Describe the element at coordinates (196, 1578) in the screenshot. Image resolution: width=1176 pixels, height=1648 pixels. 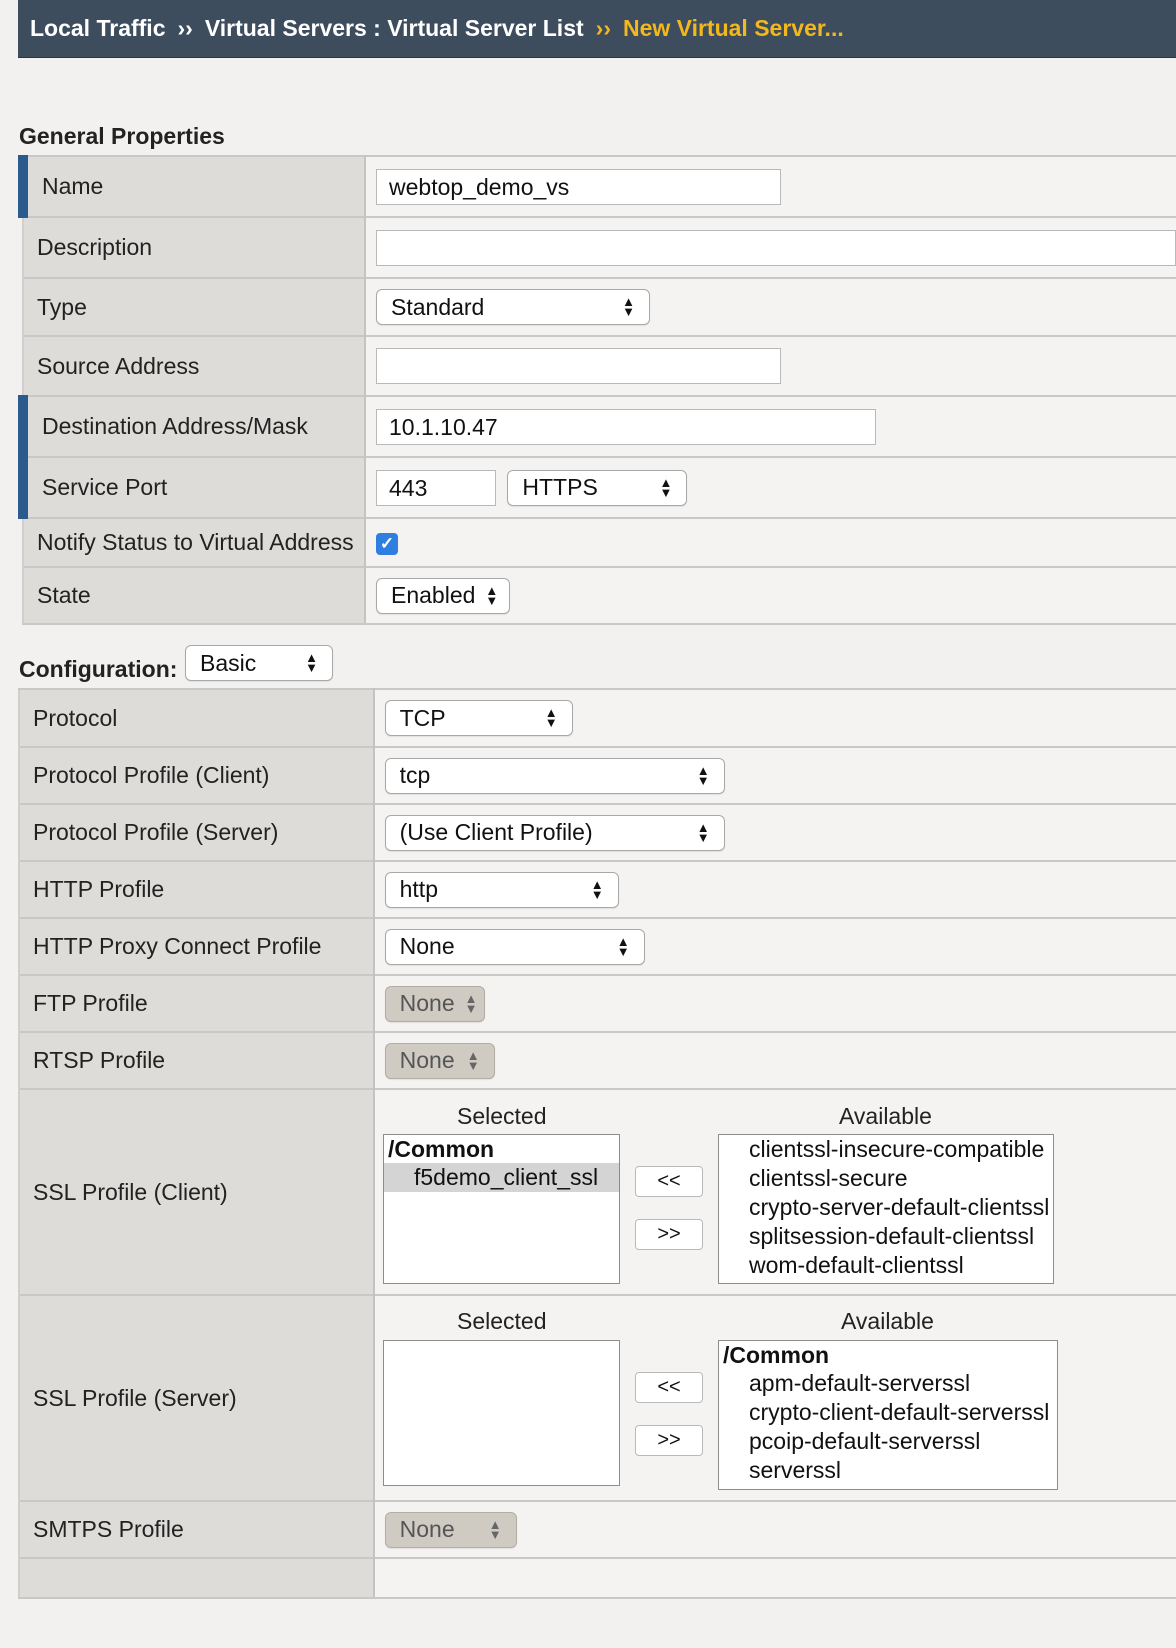
I see `next-row-label` at that location.